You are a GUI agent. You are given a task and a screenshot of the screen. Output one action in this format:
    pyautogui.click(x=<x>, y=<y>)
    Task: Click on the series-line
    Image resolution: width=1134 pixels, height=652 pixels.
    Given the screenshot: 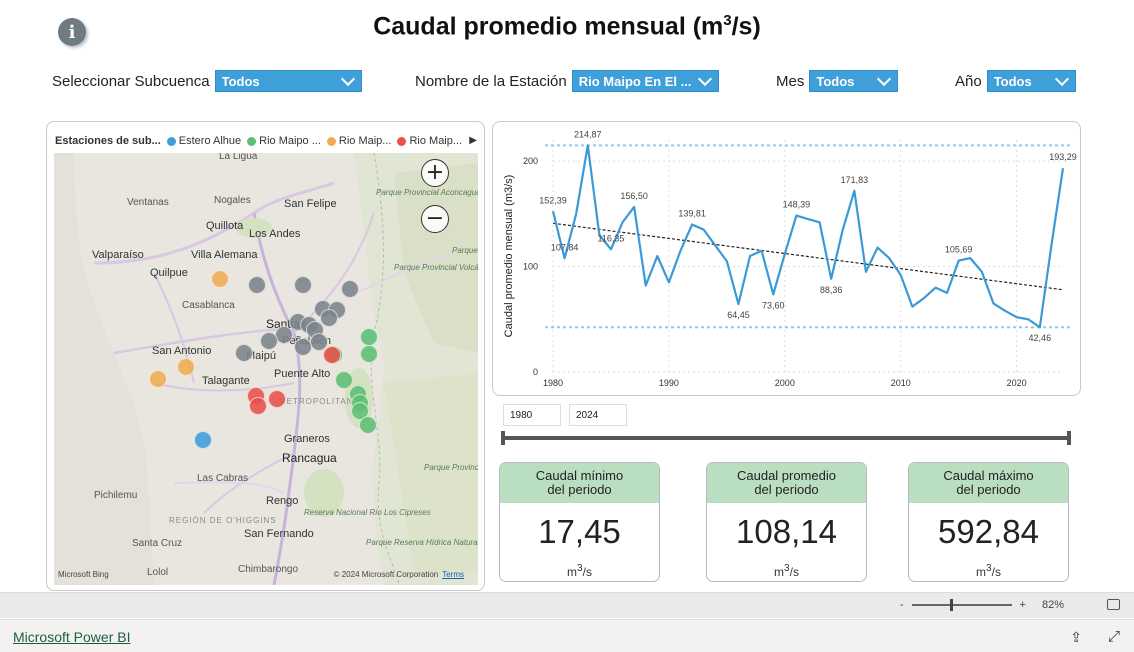 What is the action you would take?
    pyautogui.click(x=808, y=236)
    